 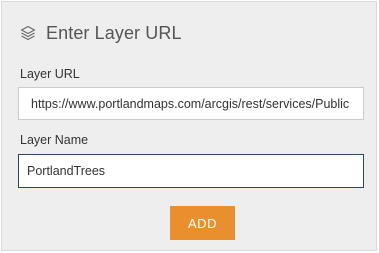 What do you see at coordinates (202, 223) in the screenshot?
I see `add-button: ADD` at bounding box center [202, 223].